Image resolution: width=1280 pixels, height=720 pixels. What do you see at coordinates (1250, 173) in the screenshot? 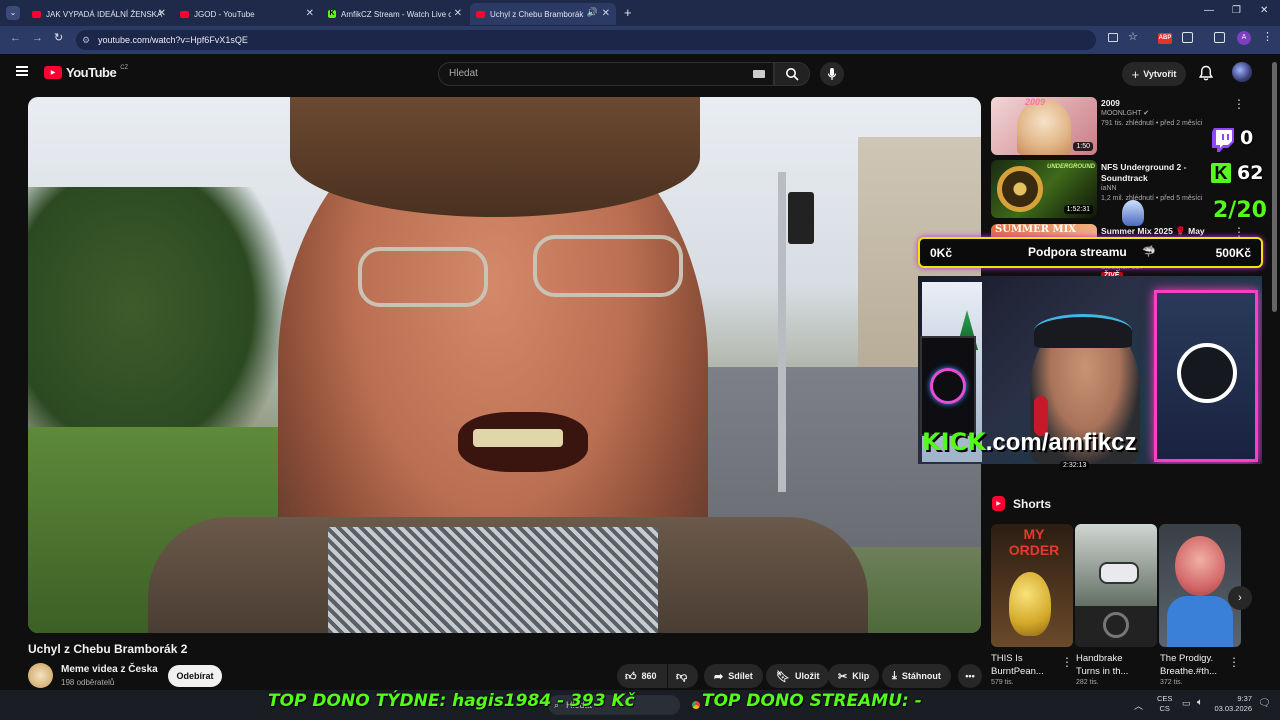
I see `kick-viewer-count: 62` at bounding box center [1250, 173].